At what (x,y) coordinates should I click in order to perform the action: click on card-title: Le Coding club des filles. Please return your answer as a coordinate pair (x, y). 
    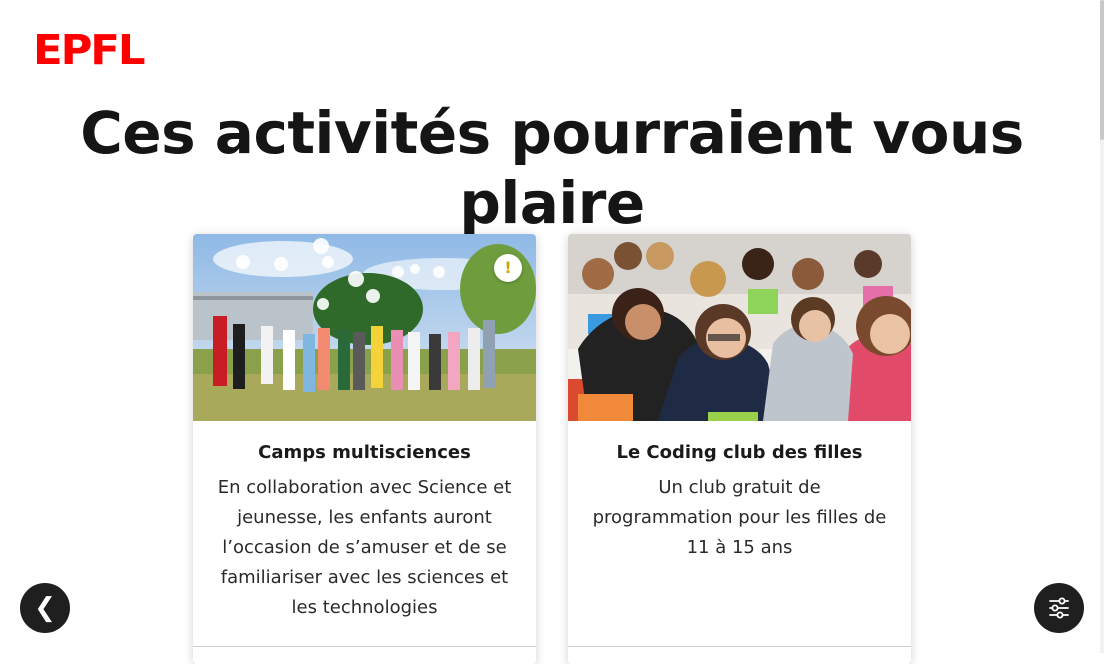
    Looking at the image, I should click on (739, 453).